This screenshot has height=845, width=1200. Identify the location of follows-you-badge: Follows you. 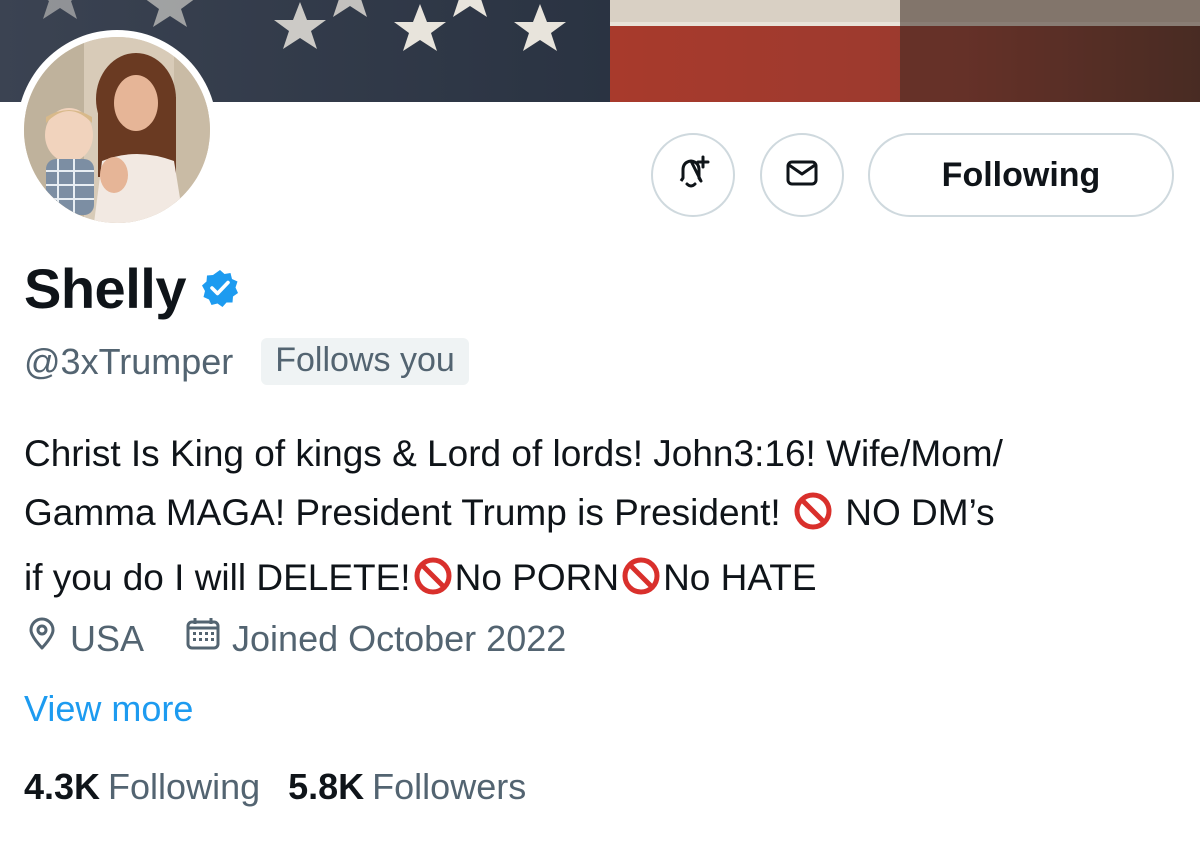
(365, 361).